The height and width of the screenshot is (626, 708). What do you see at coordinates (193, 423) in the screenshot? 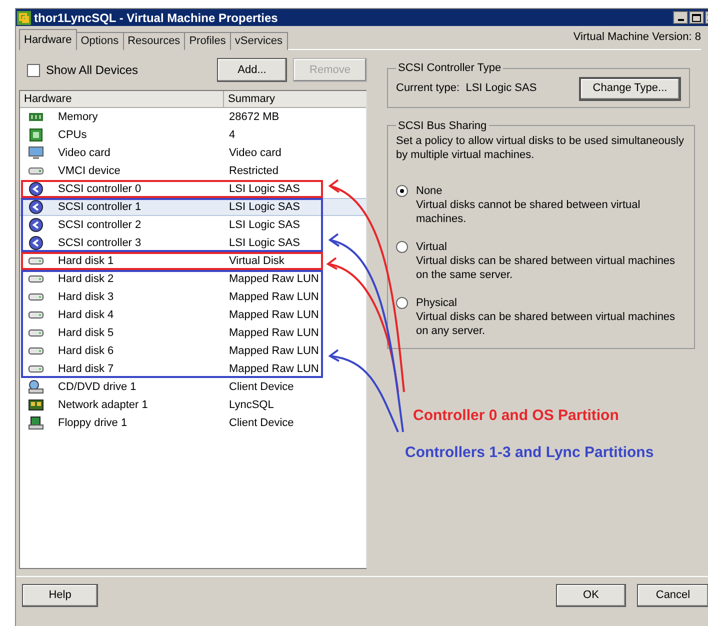
I see `hardware-row: Floppy drive 1 Client Device` at bounding box center [193, 423].